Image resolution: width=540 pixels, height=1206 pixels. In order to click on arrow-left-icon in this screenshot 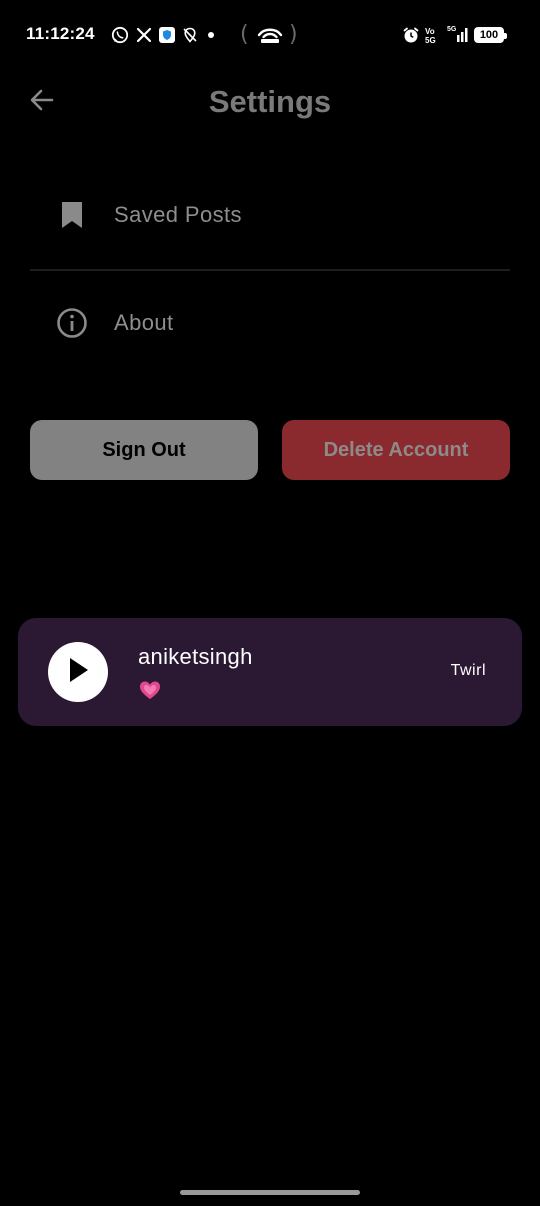, I will do `click(42, 102)`.